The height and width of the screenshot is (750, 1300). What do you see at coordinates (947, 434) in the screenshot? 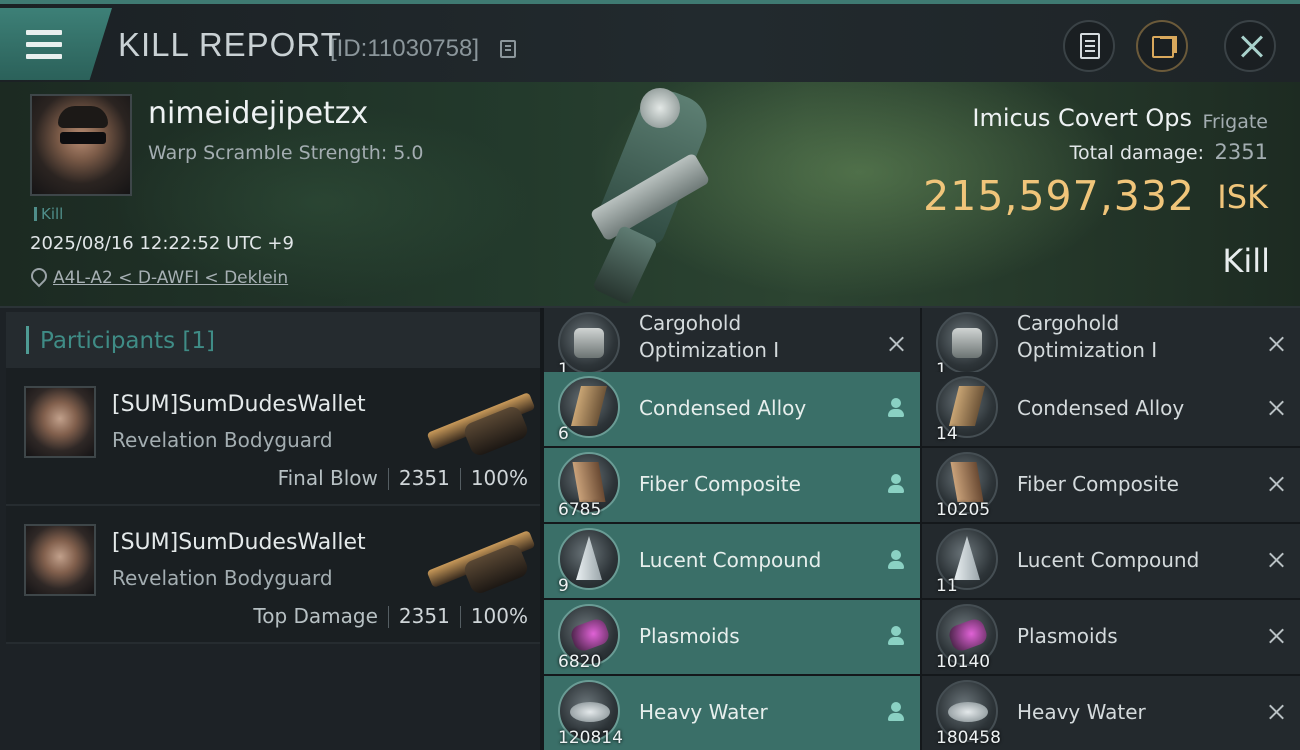
I see `item-quantity: 14` at bounding box center [947, 434].